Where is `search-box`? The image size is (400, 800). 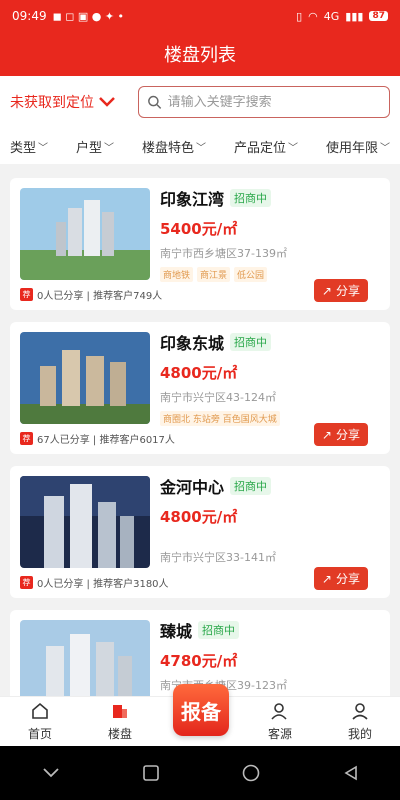 search-box is located at coordinates (264, 102).